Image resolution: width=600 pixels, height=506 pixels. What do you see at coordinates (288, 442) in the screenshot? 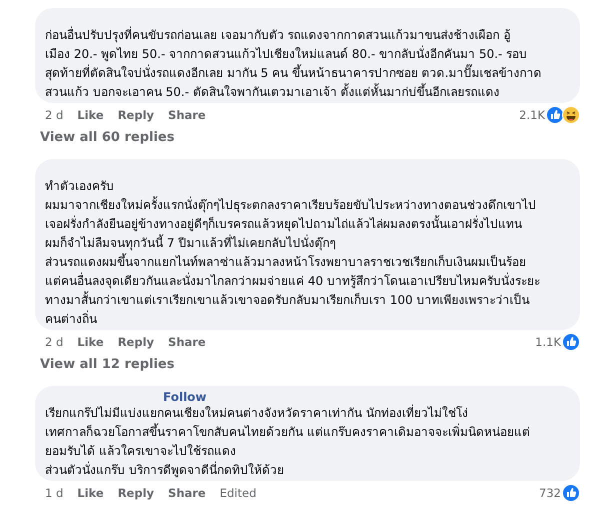
I see `comment-text: เรียกแกร๊ปไม่มีแบ่งแยกคนเชียงใหม่คนต่างจังหวัดราคาเท่ากัน นักท่องเที่ยวไม่ใช่โง่ เทศกาลก็ฉวยโอกาสขึ้นราคาโขกสับคนไทยด้วยกัน แต่แกร๊บคงราคาเดิมอาจจะเพิ่มนิดหน่อยแต่ ยอมรับได้ แล้วใครเขาจะไปใช้รถแดง ส่วนตัวนั่งแกร๊บ บริการดีพูดจาดีนี่กดทิปให้ด้วย` at bounding box center [288, 442].